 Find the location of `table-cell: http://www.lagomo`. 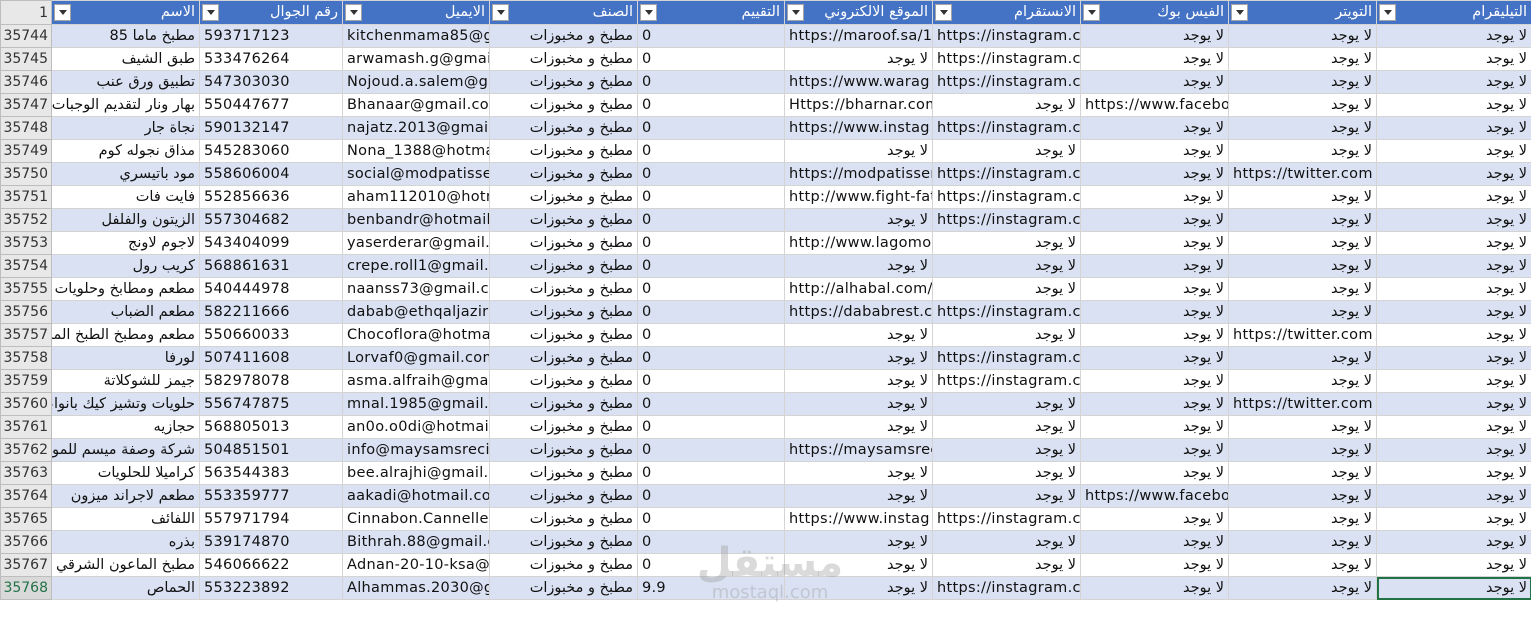

table-cell: http://www.lagomo is located at coordinates (858, 243).